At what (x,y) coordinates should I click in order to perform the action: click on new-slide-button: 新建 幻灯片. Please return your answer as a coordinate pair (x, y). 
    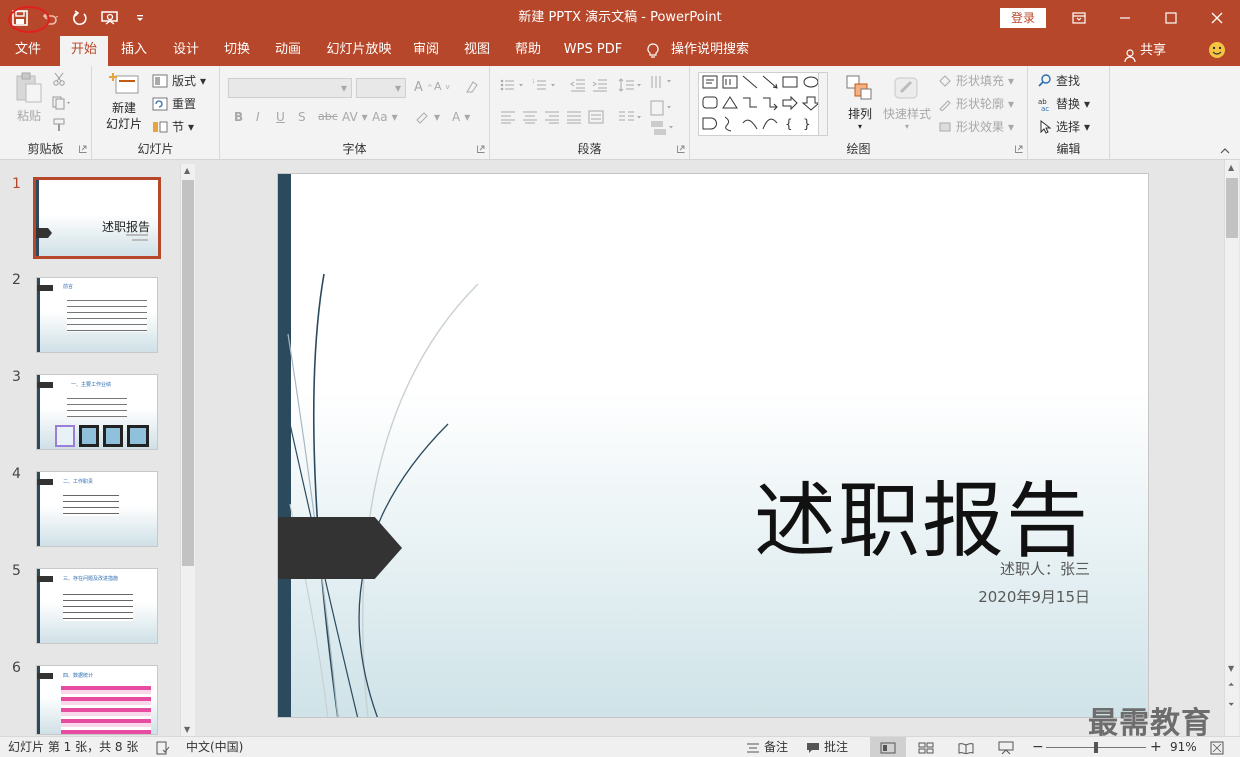
    Looking at the image, I should click on (124, 102).